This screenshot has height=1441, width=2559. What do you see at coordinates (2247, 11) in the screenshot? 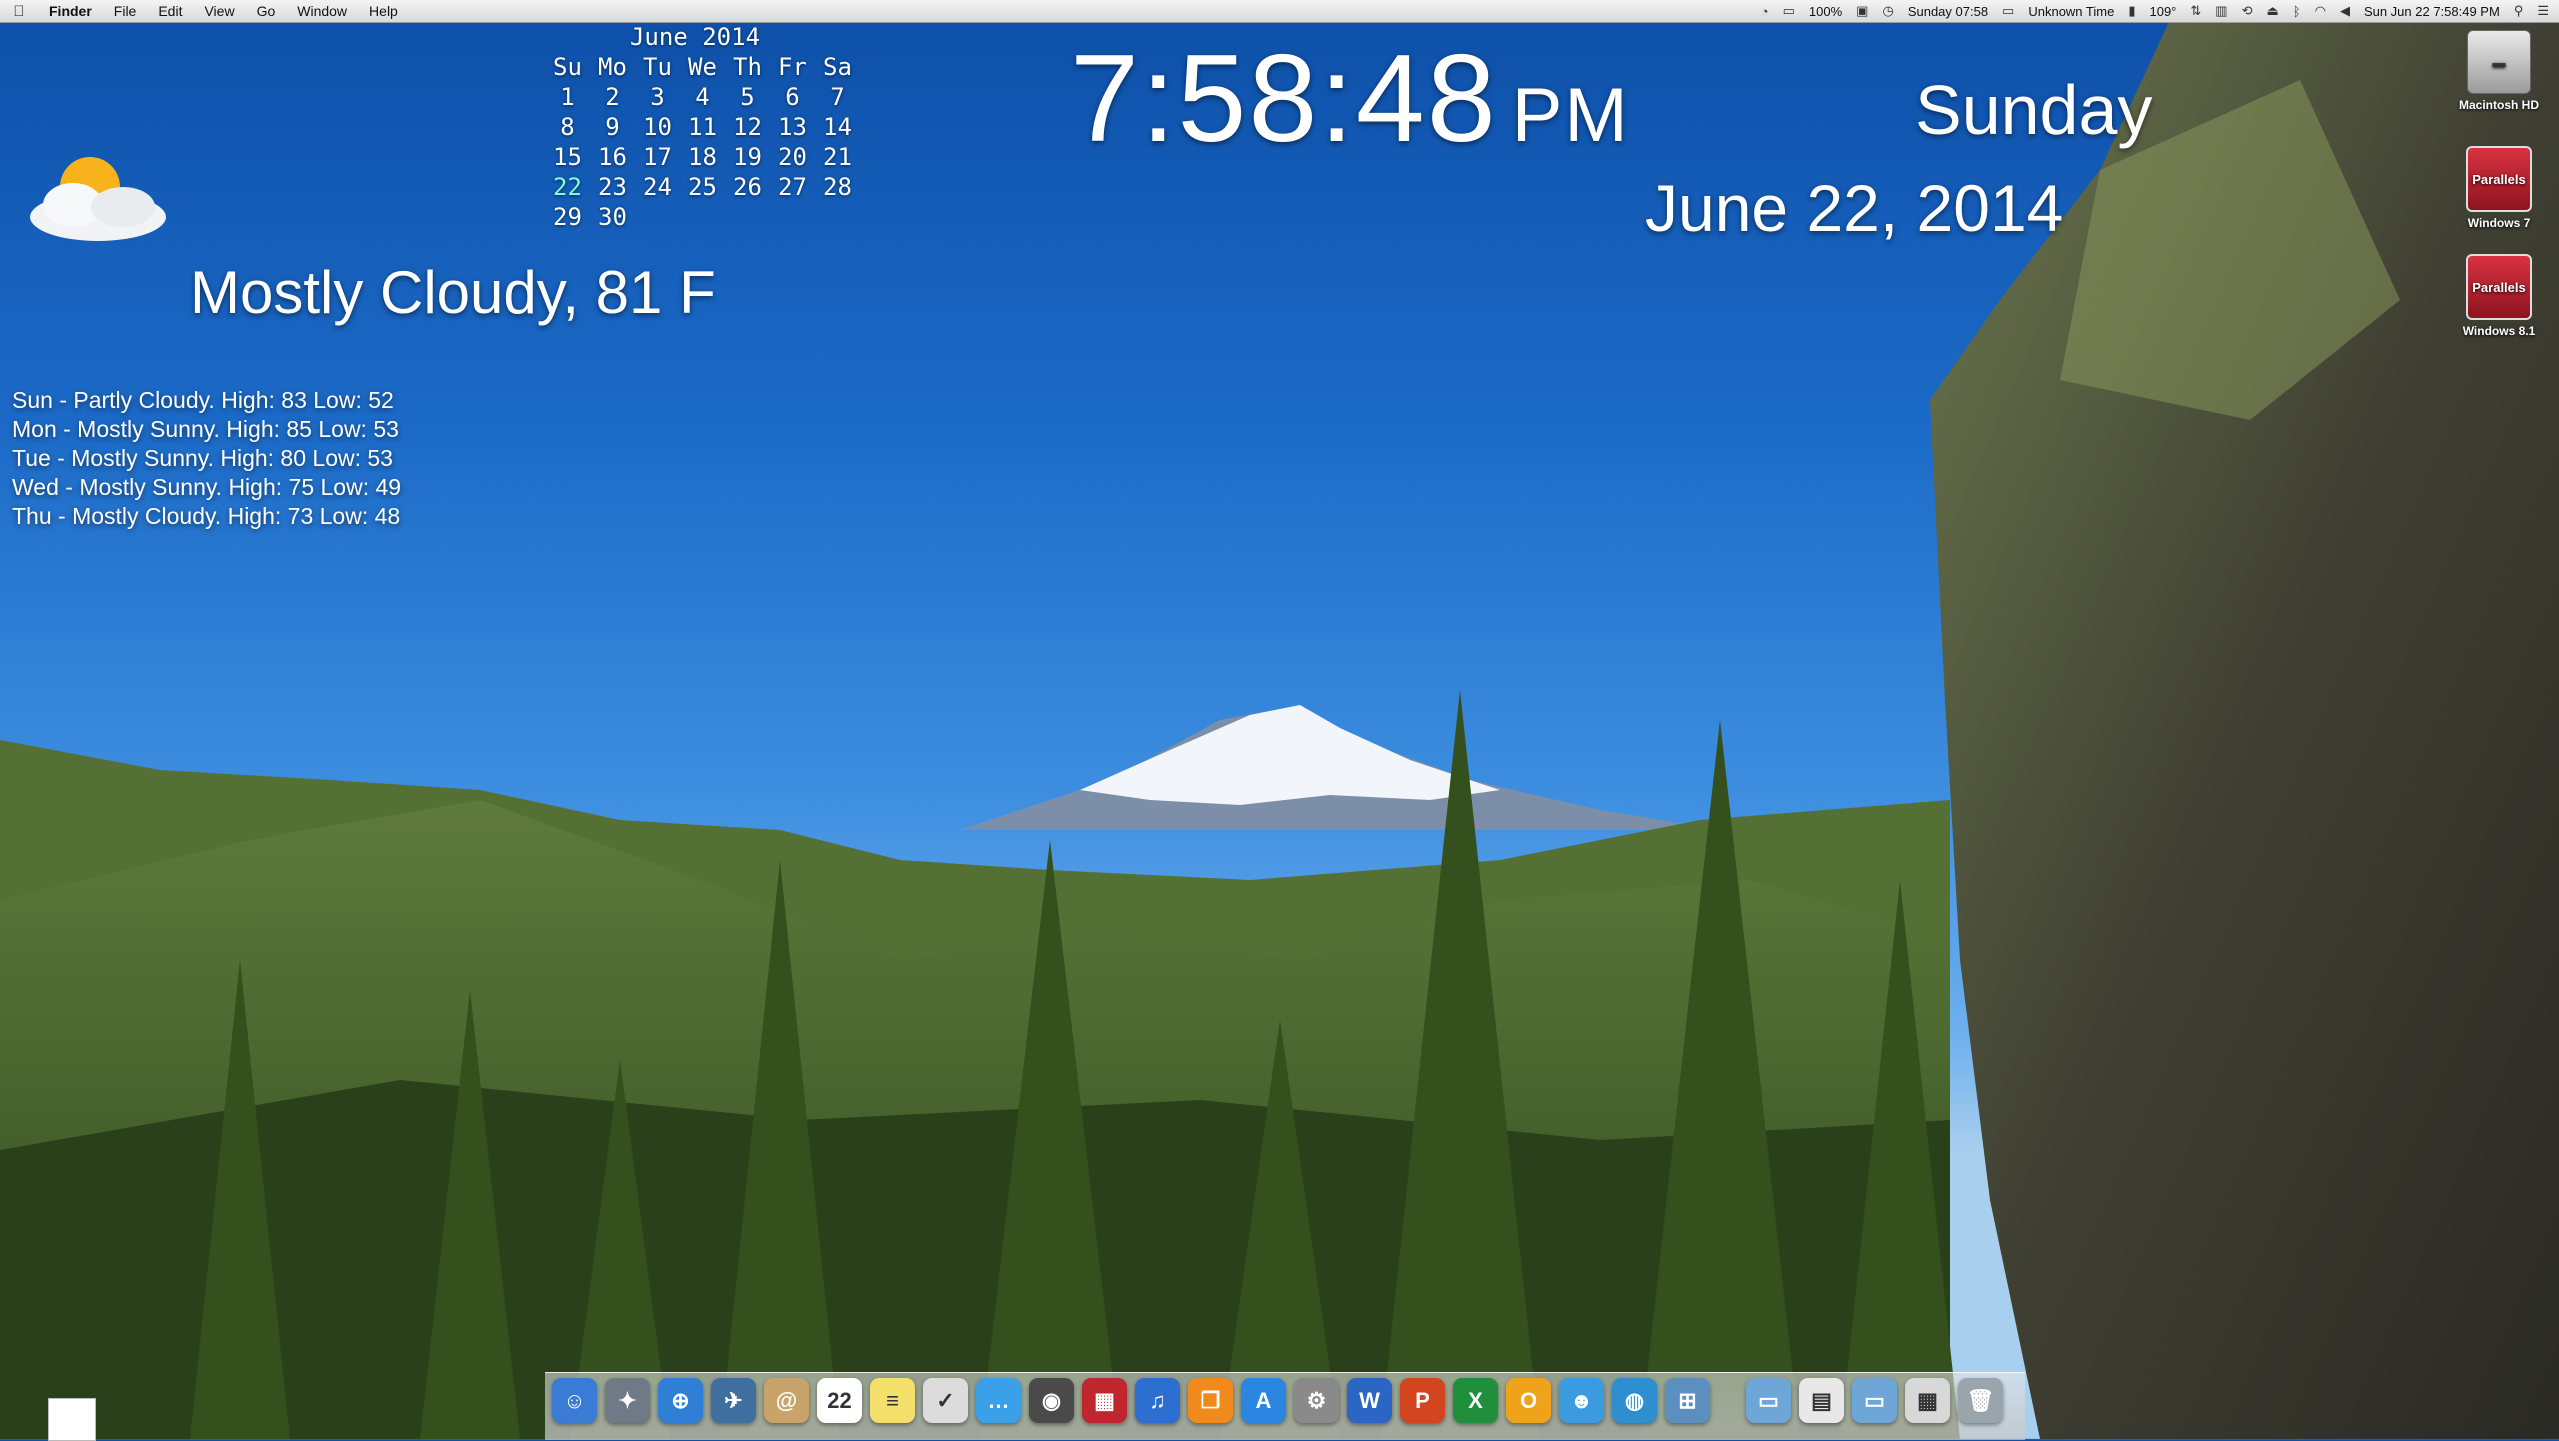
I see `time-machine-icon: ⟲` at bounding box center [2247, 11].